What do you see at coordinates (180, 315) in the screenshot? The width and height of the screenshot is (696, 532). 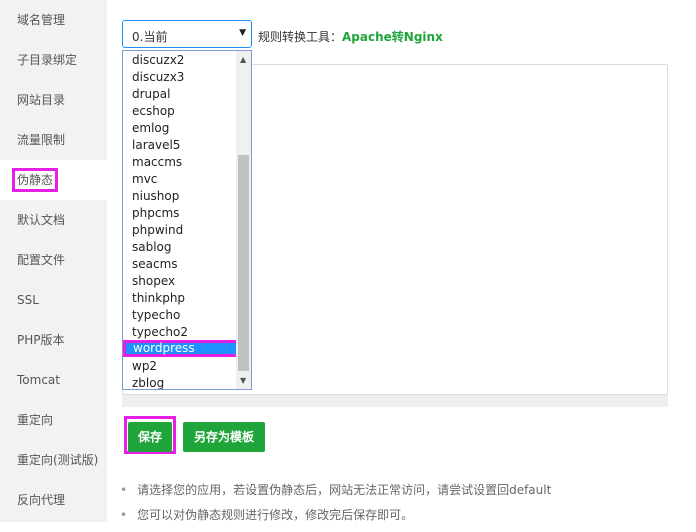 I see `option-typecho: typecho` at bounding box center [180, 315].